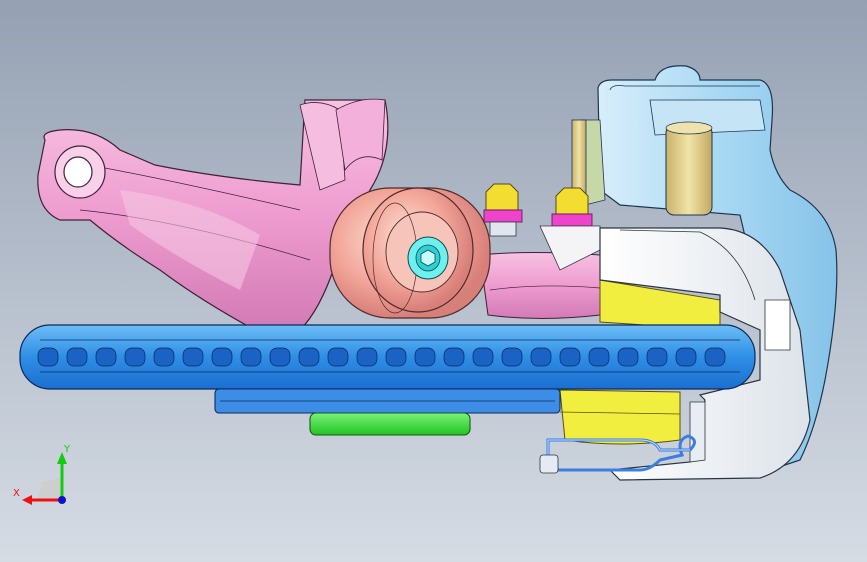 This screenshot has height=562, width=867. What do you see at coordinates (387, 401) in the screenshot?
I see `wheel-hub-flange` at bounding box center [387, 401].